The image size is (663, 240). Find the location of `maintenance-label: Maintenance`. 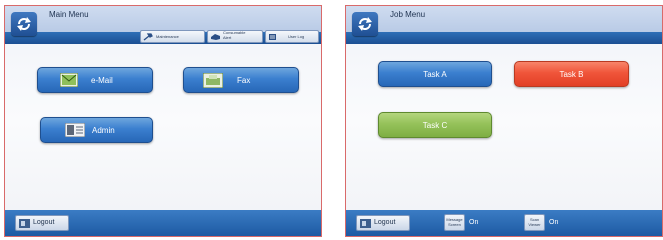

maintenance-label: Maintenance is located at coordinates (167, 36).